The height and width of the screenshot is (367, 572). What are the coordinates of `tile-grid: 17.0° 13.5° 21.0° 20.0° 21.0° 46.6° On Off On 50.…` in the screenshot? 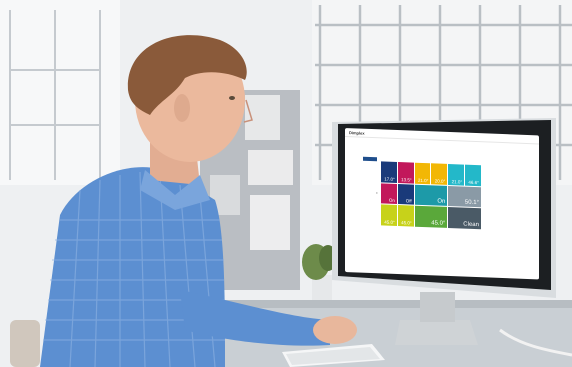 It's located at (431, 195).